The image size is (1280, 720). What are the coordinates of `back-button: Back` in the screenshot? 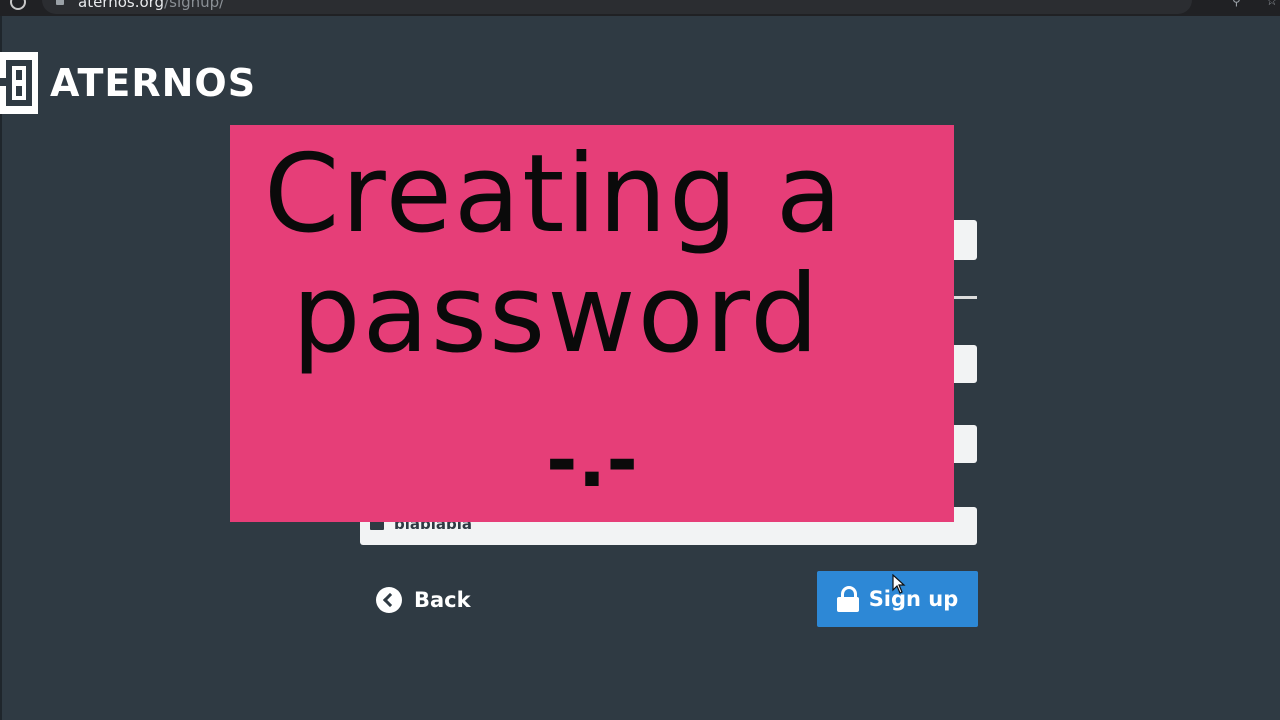 It's located at (423, 600).